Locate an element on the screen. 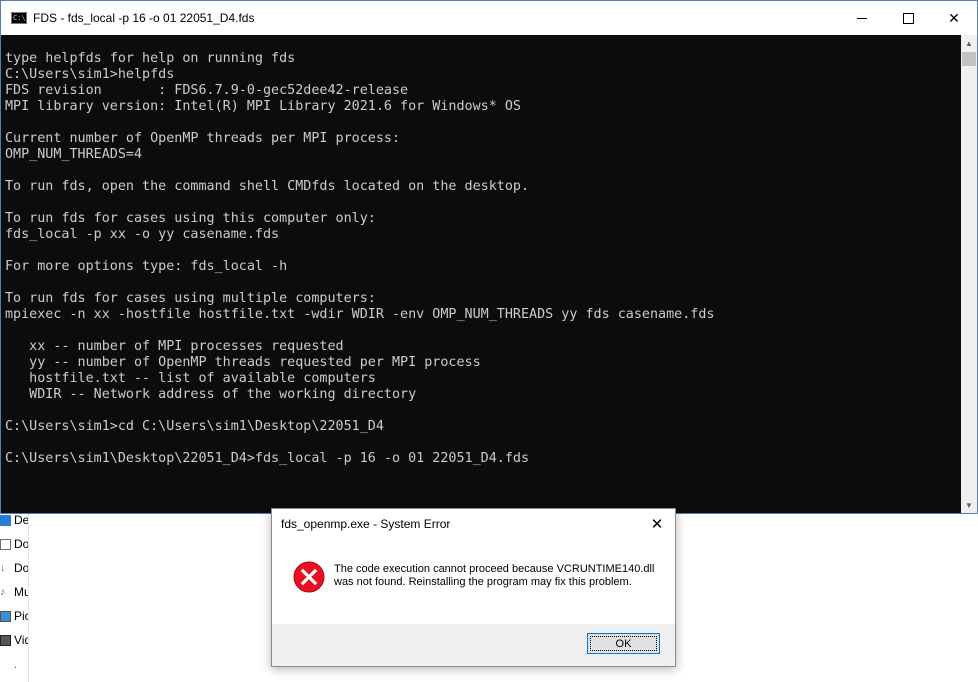 Image resolution: width=978 pixels, height=682 pixels. nav-item-label: De is located at coordinates (21, 520).